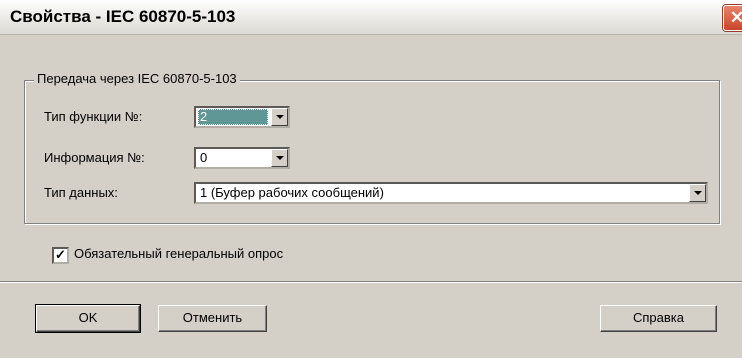  What do you see at coordinates (93, 116) in the screenshot?
I see `function-type-label: Тип функции №:` at bounding box center [93, 116].